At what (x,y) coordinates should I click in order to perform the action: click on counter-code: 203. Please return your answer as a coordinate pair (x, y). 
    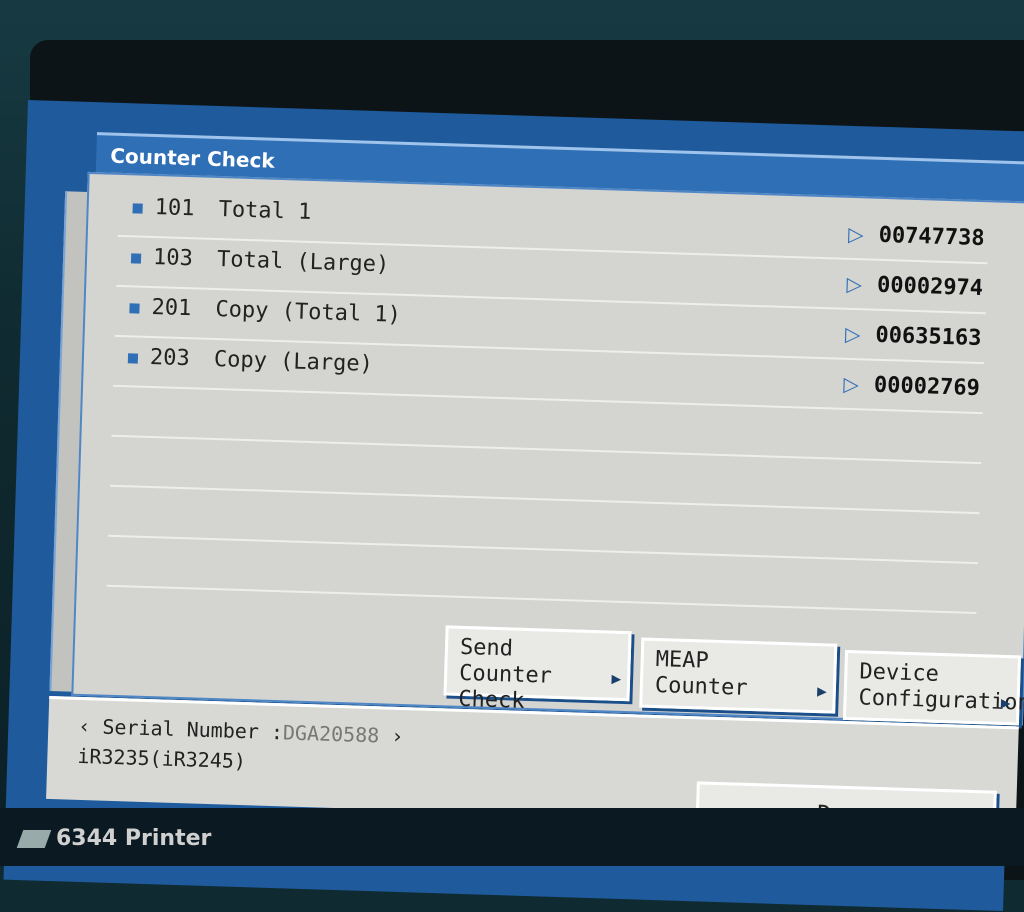
    Looking at the image, I should click on (170, 358).